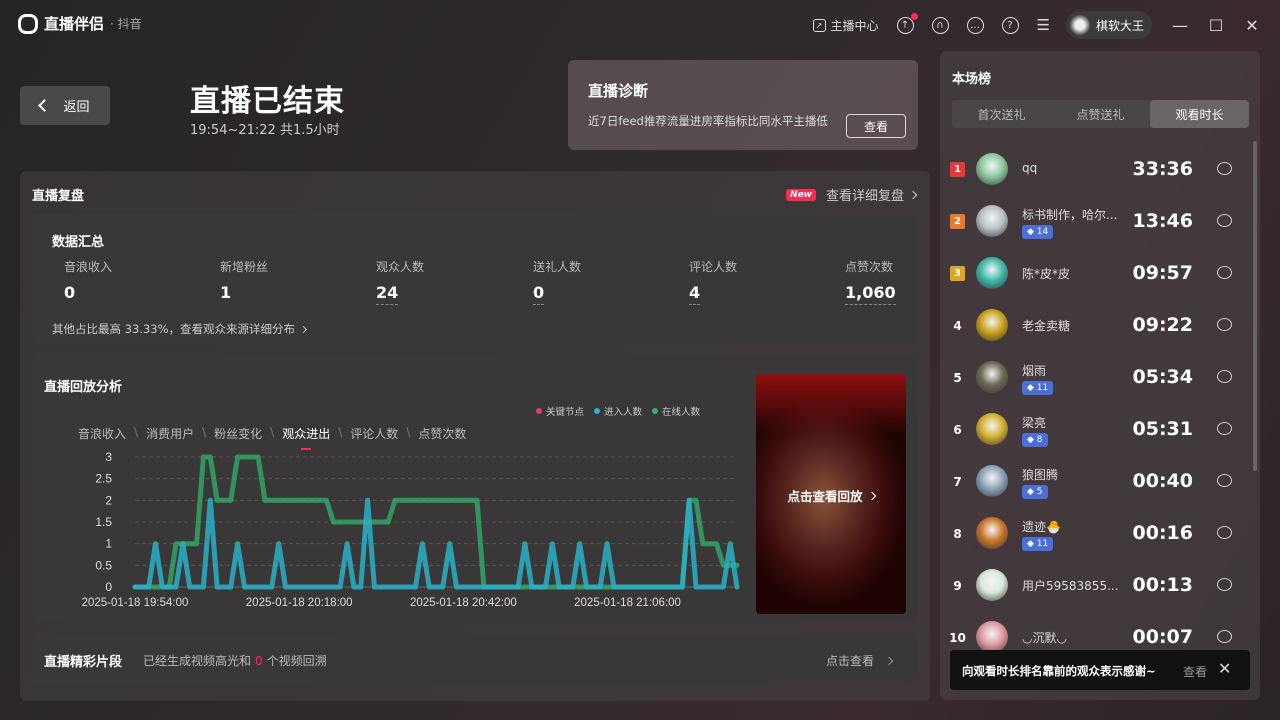 The width and height of the screenshot is (1280, 720). What do you see at coordinates (1095, 170) in the screenshot?
I see `ranking-row: 1 qq 33:36` at bounding box center [1095, 170].